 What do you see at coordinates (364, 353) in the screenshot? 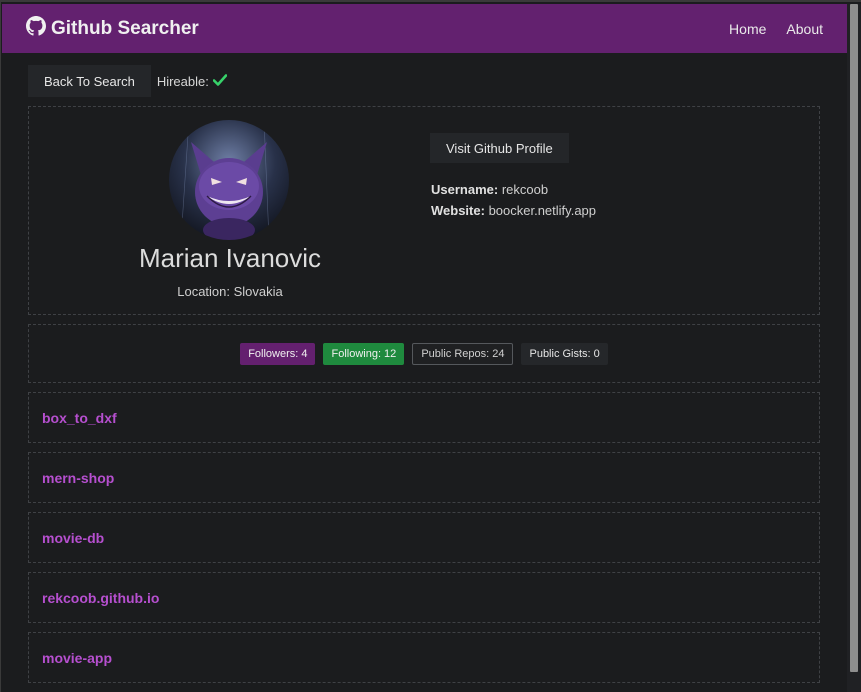
I see `following-badge: Following: 12` at bounding box center [364, 353].